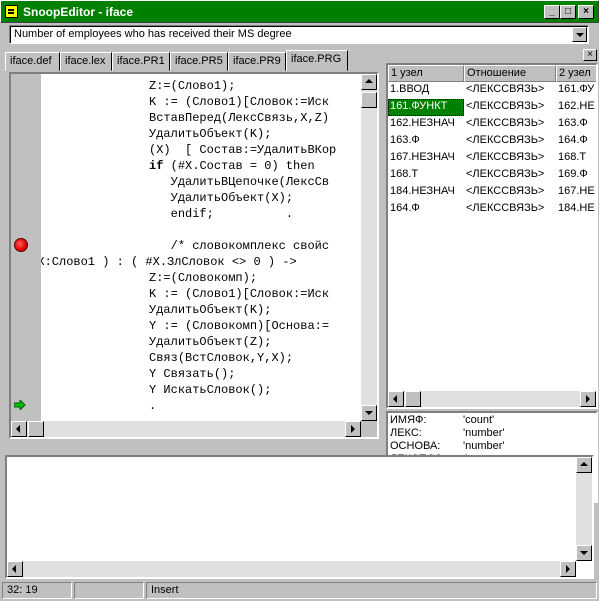 This screenshot has width=599, height=601. I want to click on output-vertical-scrollbar, so click(584, 509).